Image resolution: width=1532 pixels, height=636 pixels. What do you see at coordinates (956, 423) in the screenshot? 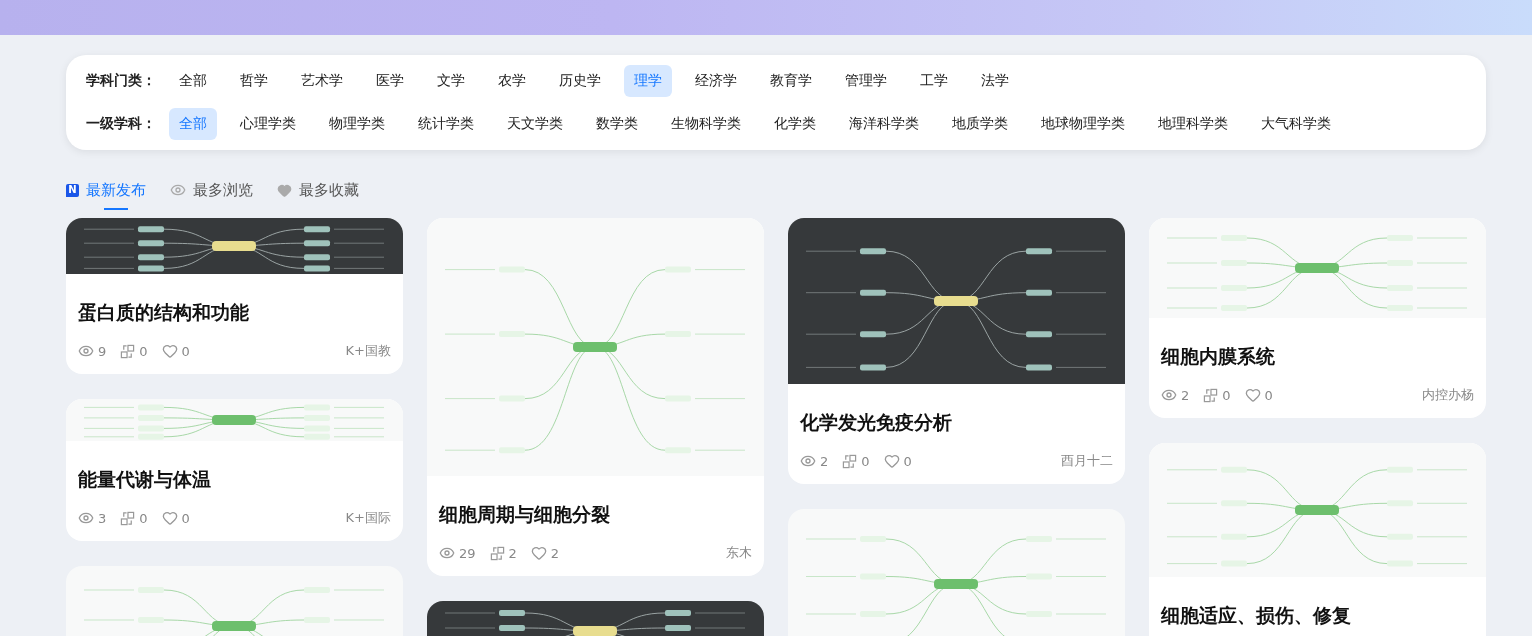
I see `card-title: 化学发光免疫分析` at bounding box center [956, 423].